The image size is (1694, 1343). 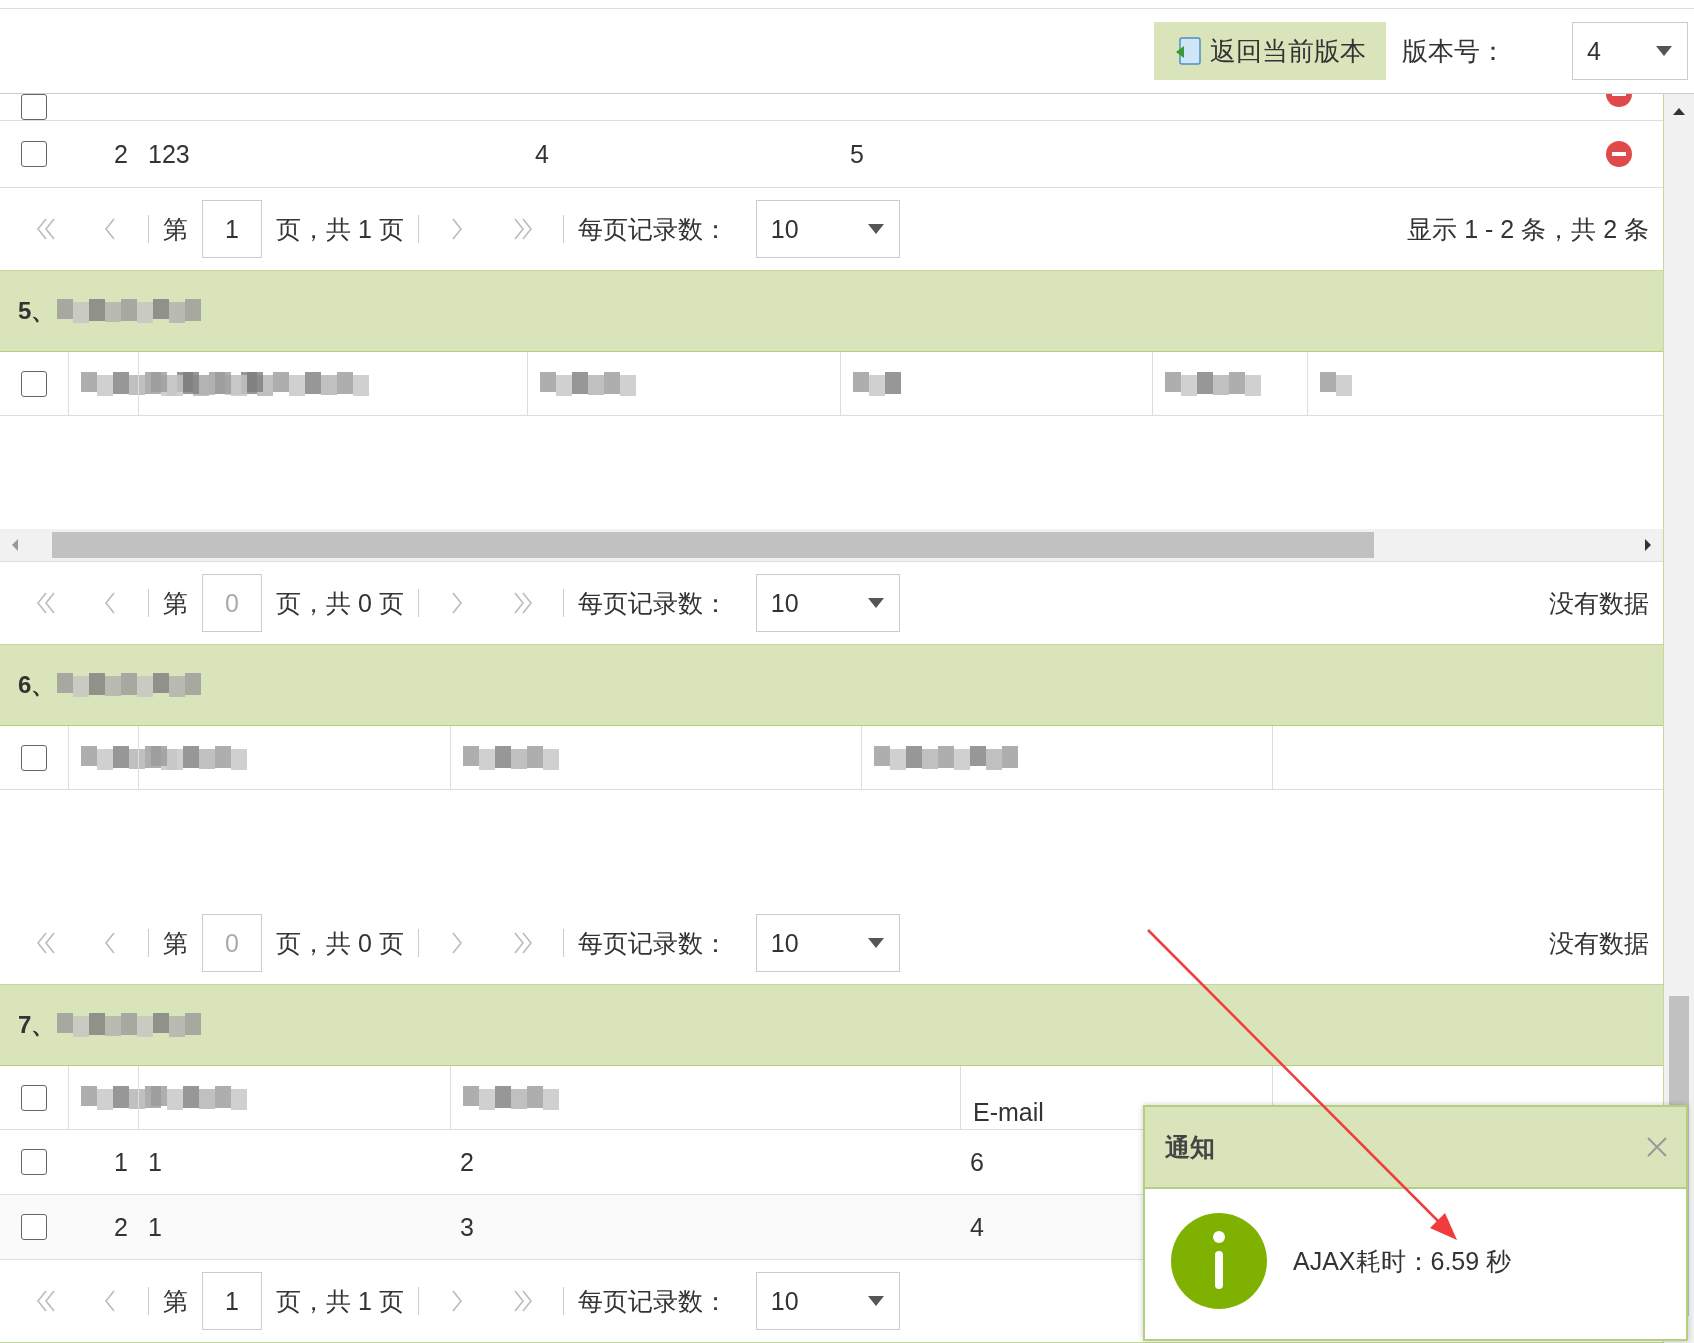 I want to click on table-cell-text: 3, so click(x=467, y=1227).